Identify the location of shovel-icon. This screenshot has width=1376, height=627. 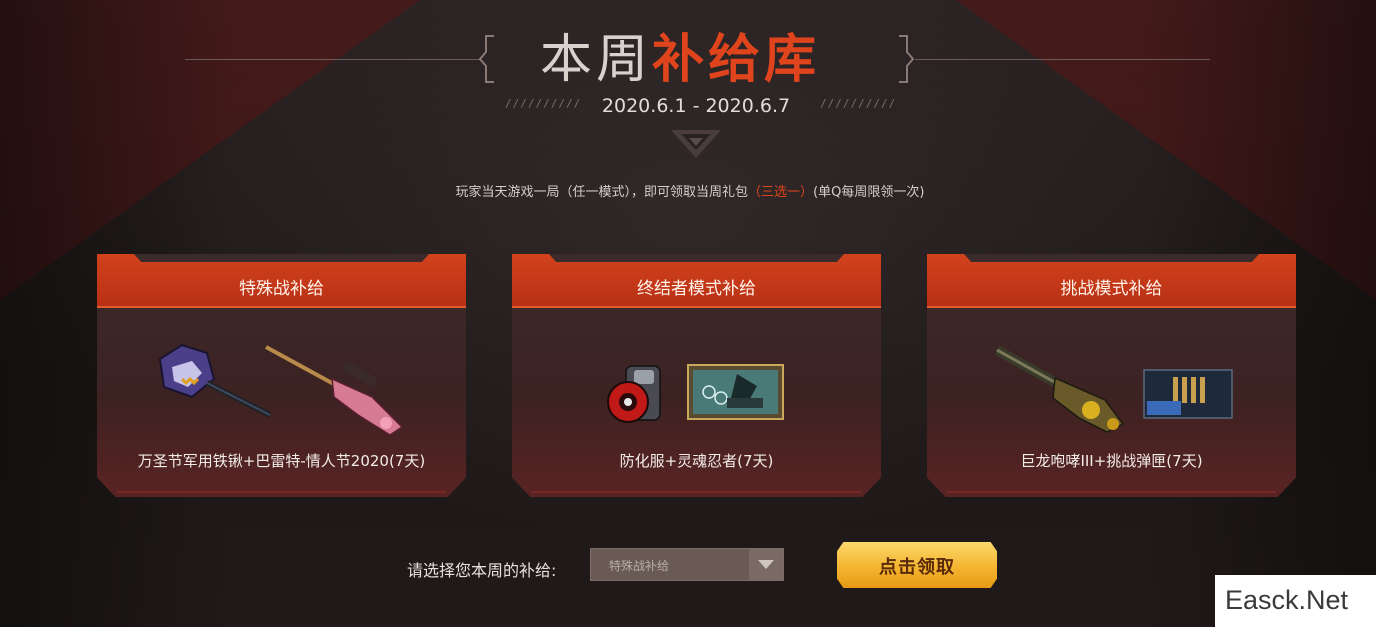
(215, 380).